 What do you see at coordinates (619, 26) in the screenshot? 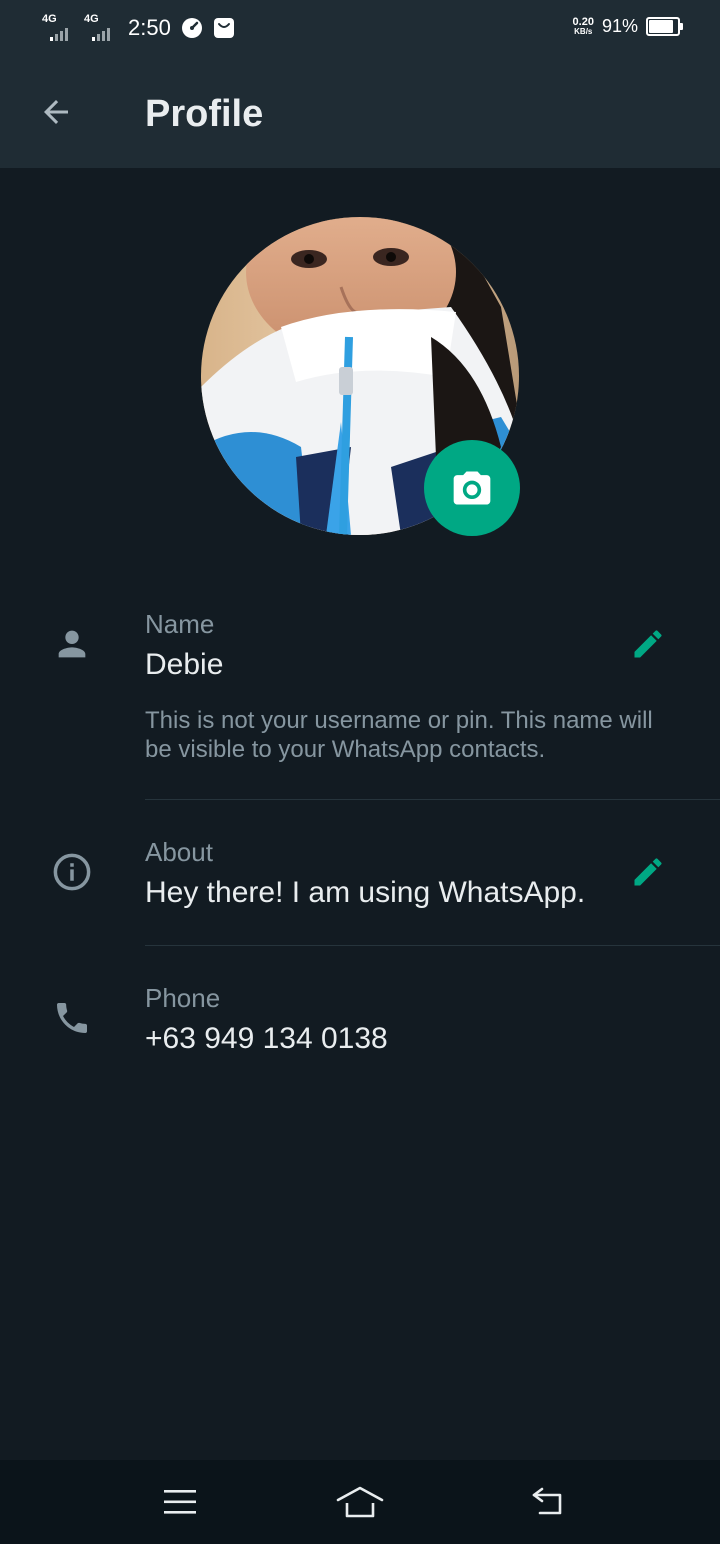
I see `battery-percent: 91%` at bounding box center [619, 26].